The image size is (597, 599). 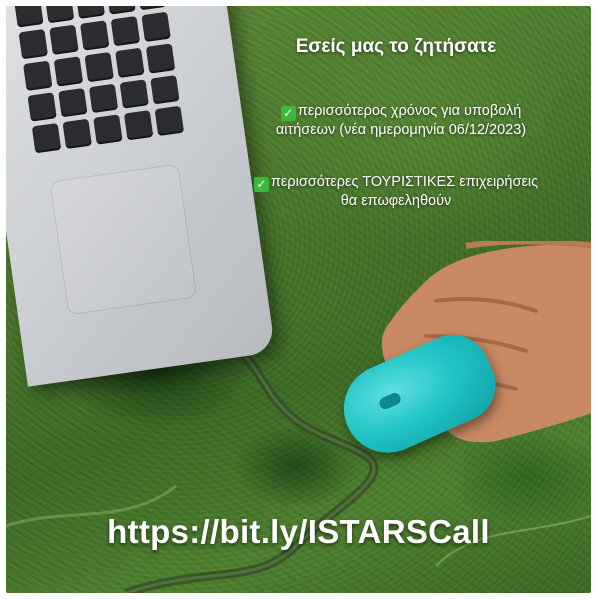 What do you see at coordinates (401, 130) in the screenshot?
I see `bullet-line: αιτήσεων (νέα ημερομηνία 06/12/2023)` at bounding box center [401, 130].